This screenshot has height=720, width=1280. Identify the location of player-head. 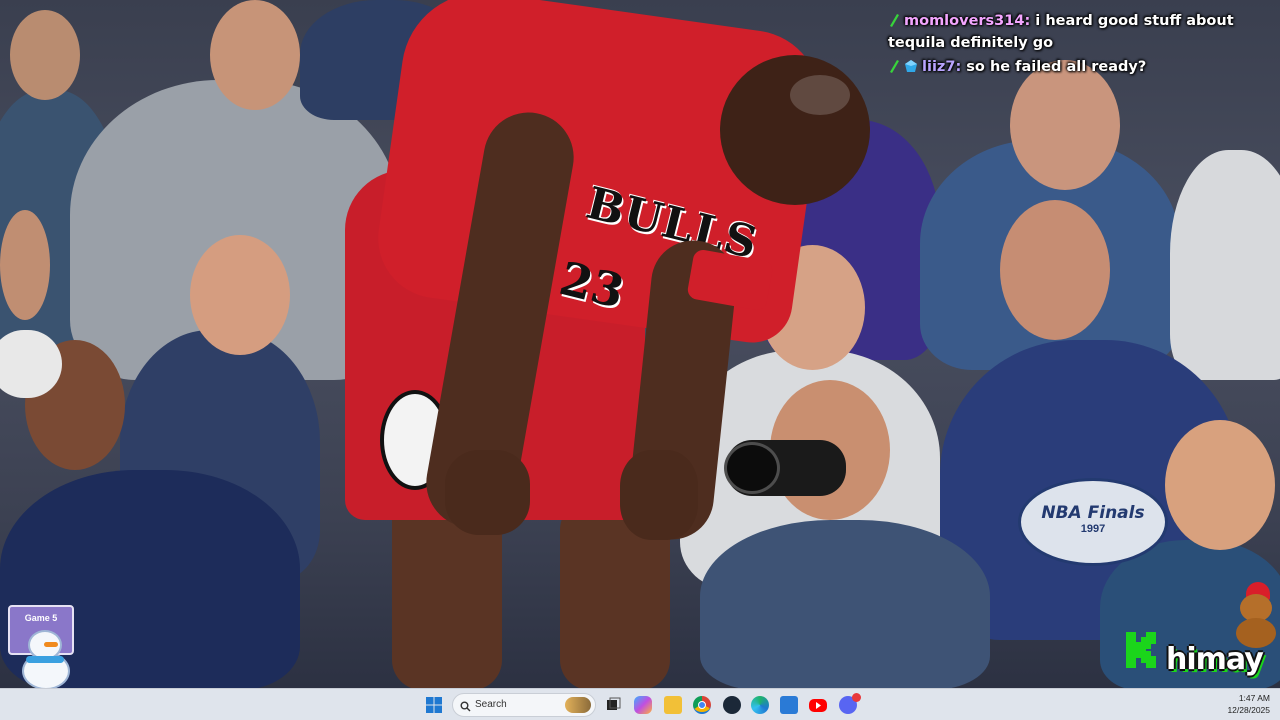
(795, 130).